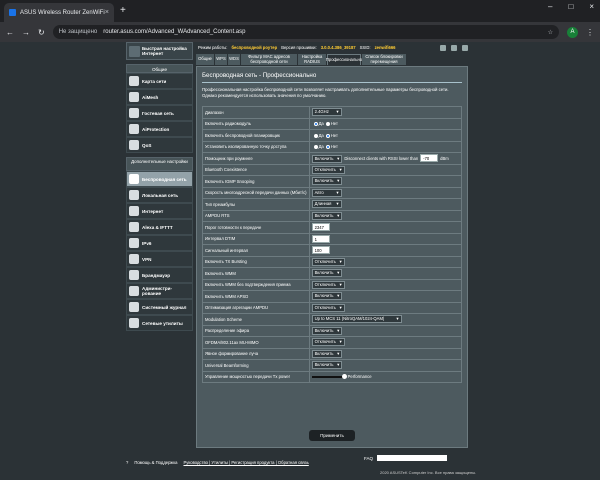 The width and height of the screenshot is (600, 480). What do you see at coordinates (429, 157) in the screenshot?
I see `rssi-input: -70` at bounding box center [429, 157].